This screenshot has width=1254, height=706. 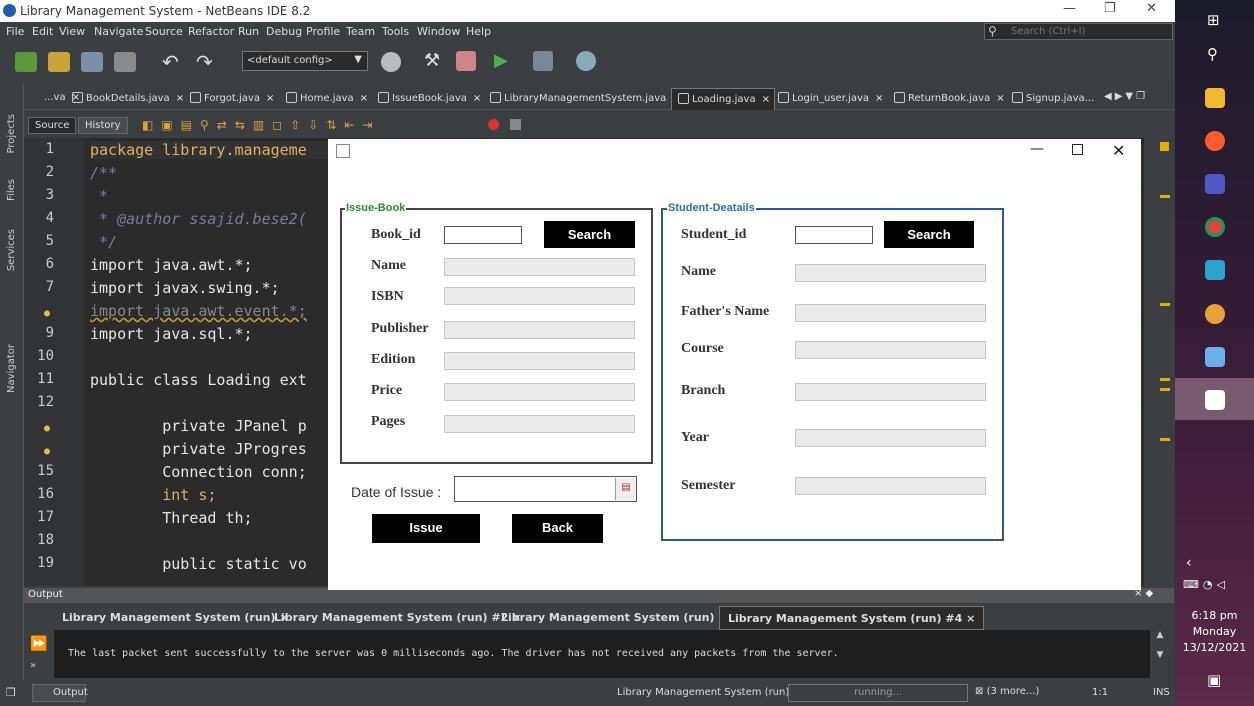 I want to click on config-select: <default config> ▼, so click(x=305, y=61).